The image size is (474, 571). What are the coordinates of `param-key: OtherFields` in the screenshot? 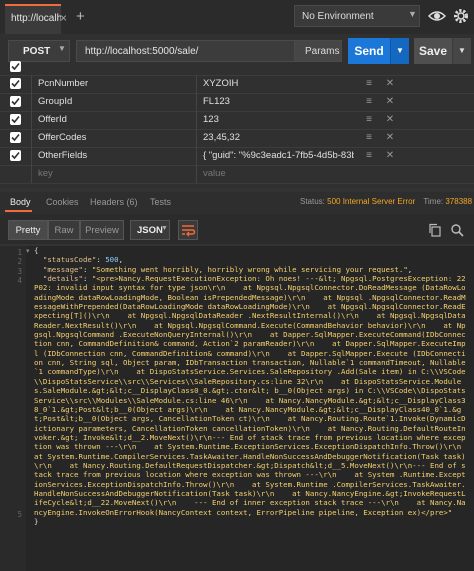 It's located at (112, 156).